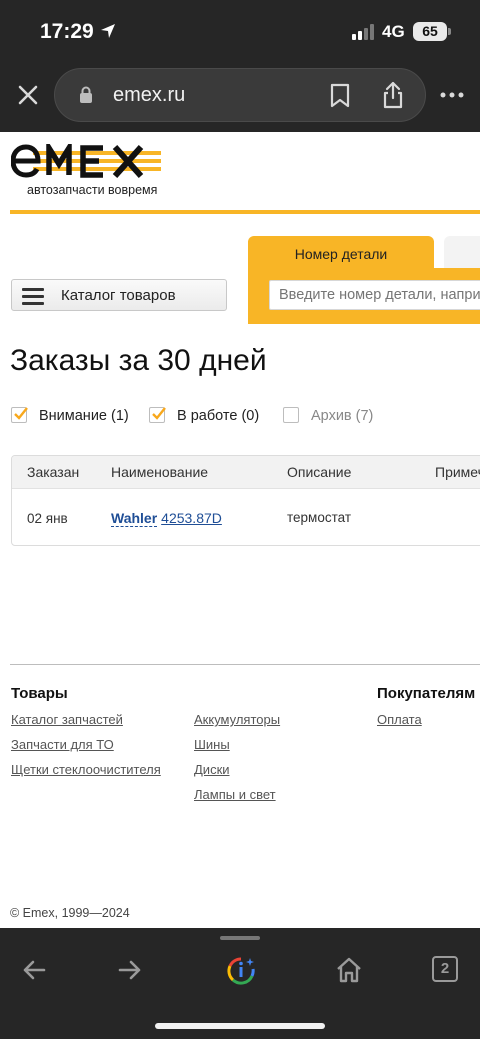 The image size is (480, 1039). What do you see at coordinates (245, 212) in the screenshot?
I see `header-divider` at bounding box center [245, 212].